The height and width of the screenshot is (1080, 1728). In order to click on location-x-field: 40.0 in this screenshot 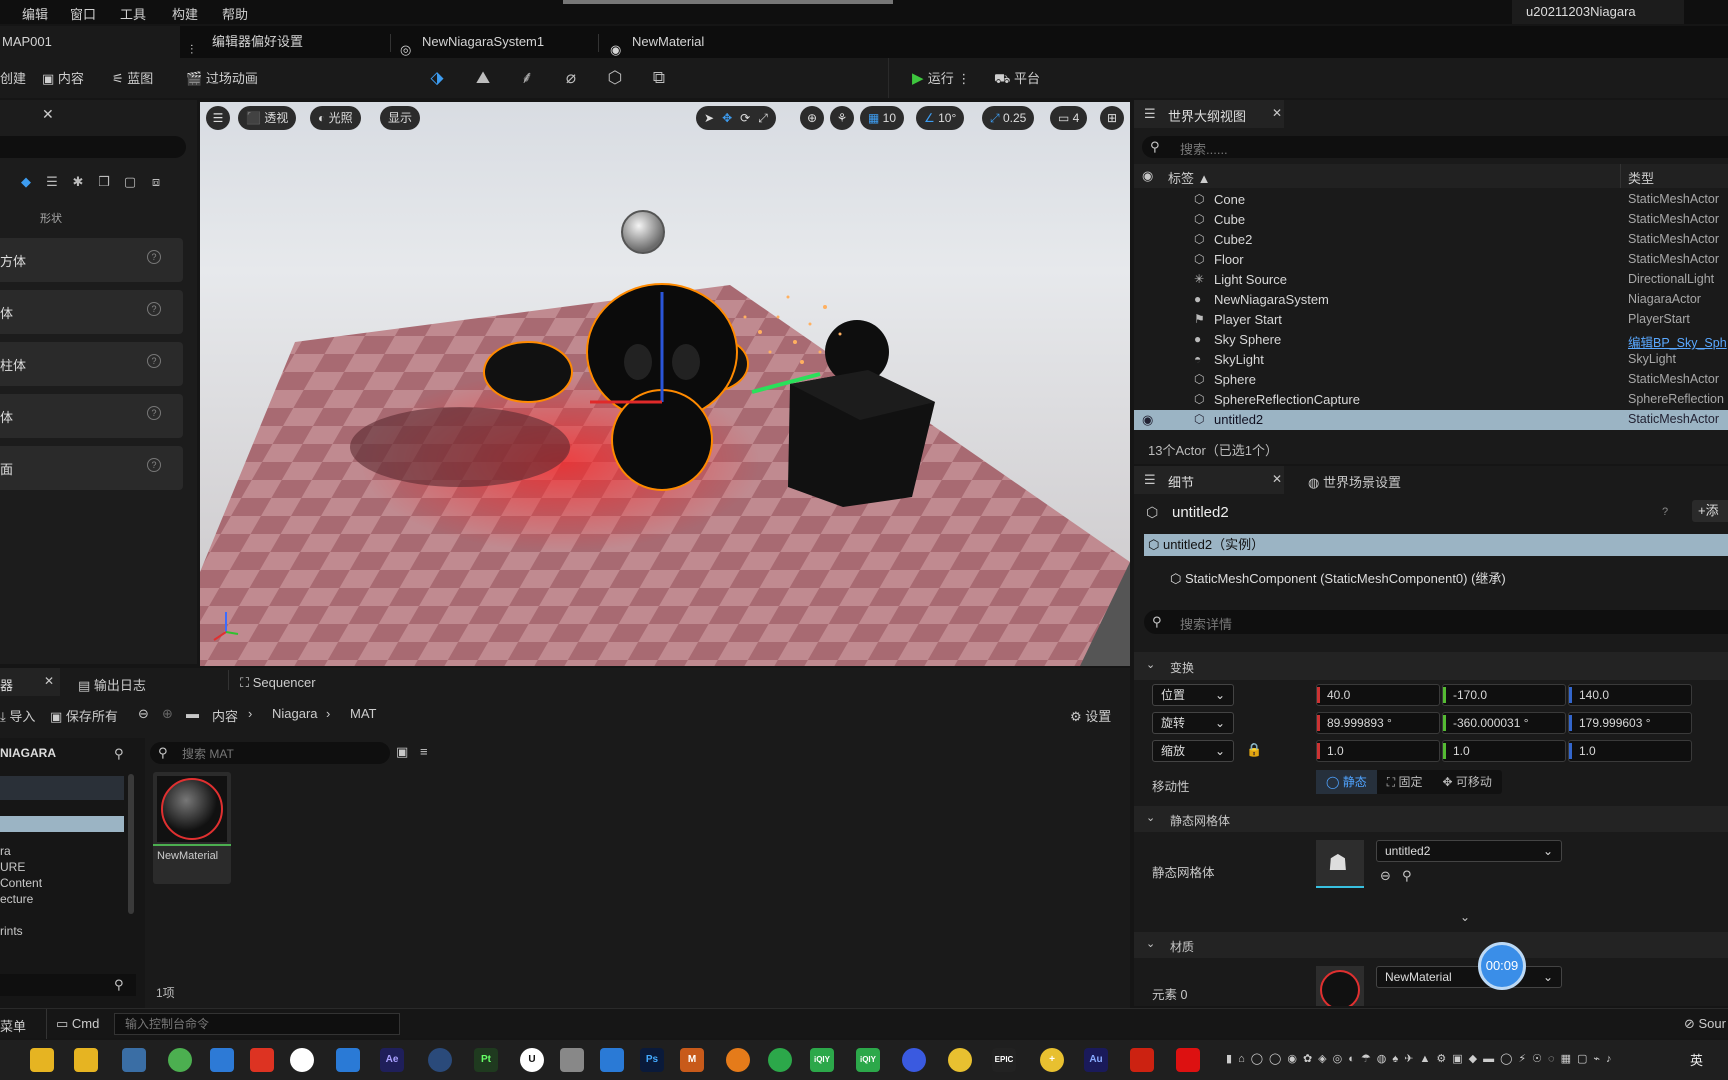, I will do `click(1378, 695)`.